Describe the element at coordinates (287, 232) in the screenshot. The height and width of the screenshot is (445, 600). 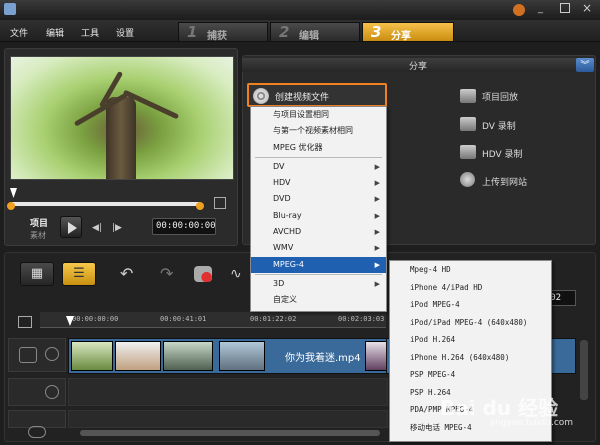
I see `menu-item-label: AVCHD` at that location.